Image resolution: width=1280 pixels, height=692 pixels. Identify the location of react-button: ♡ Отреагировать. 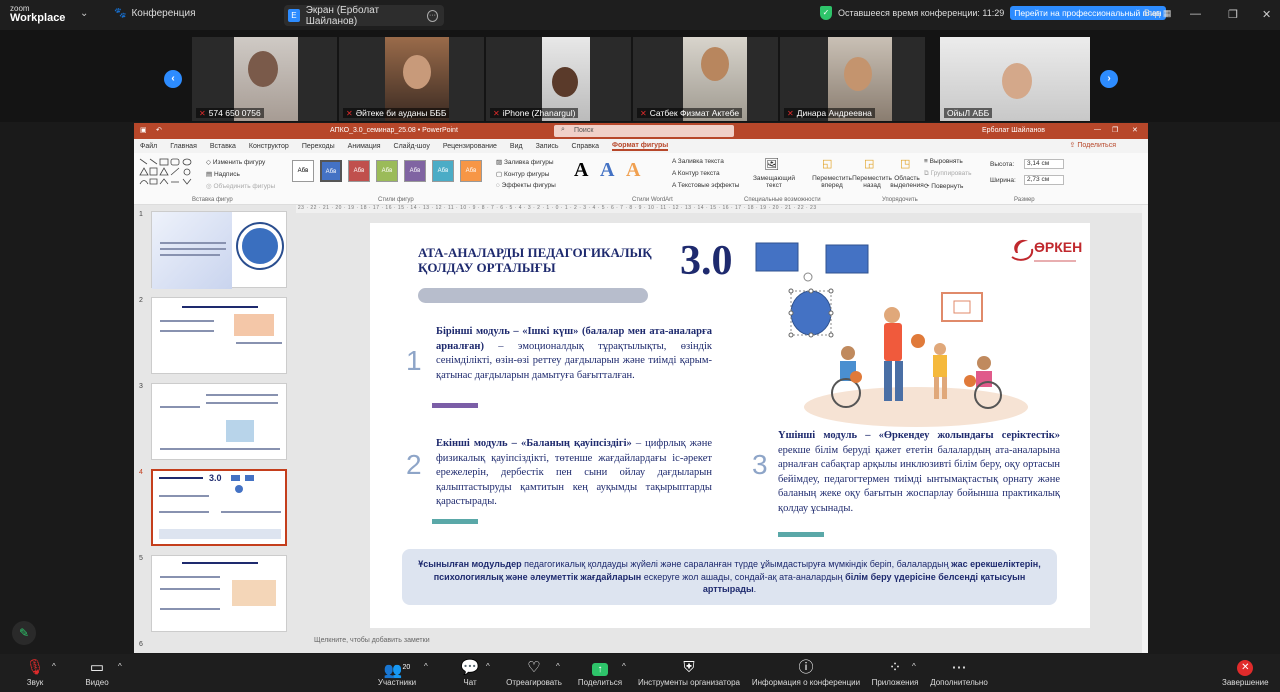
(534, 672).